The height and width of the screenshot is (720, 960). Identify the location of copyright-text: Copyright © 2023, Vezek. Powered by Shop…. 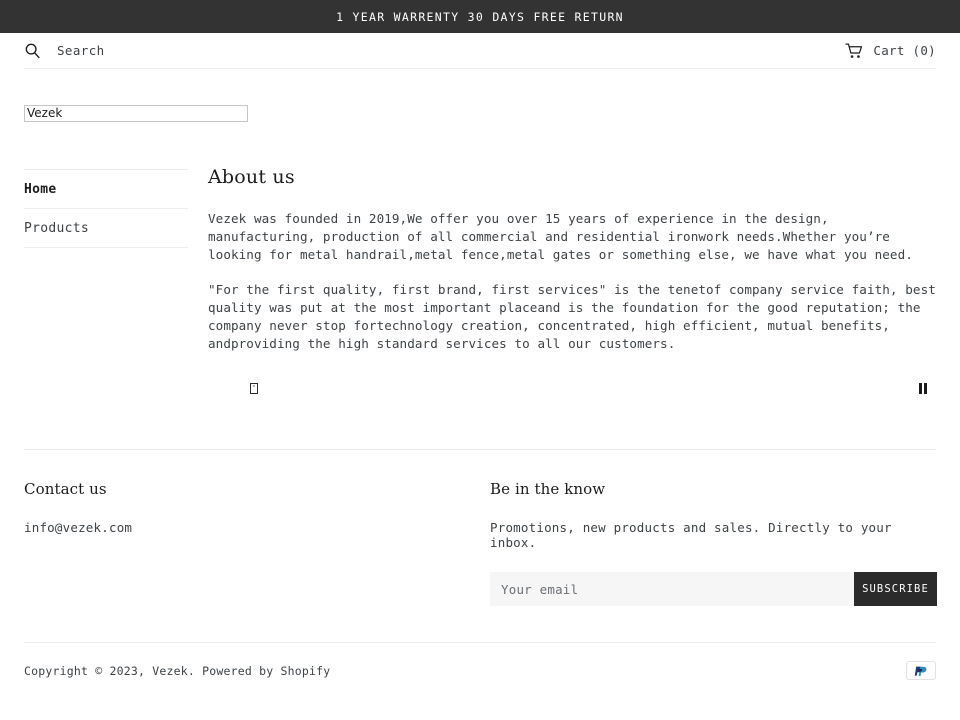
(177, 671).